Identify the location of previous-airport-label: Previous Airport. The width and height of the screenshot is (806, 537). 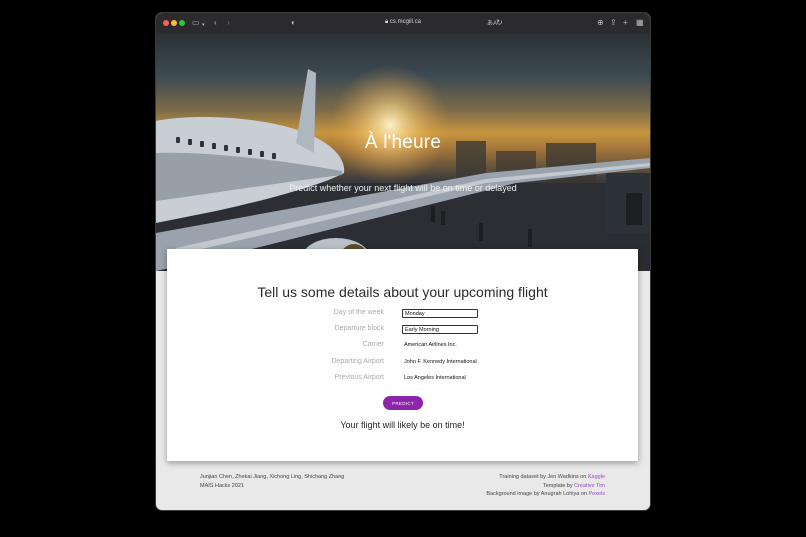
(359, 377).